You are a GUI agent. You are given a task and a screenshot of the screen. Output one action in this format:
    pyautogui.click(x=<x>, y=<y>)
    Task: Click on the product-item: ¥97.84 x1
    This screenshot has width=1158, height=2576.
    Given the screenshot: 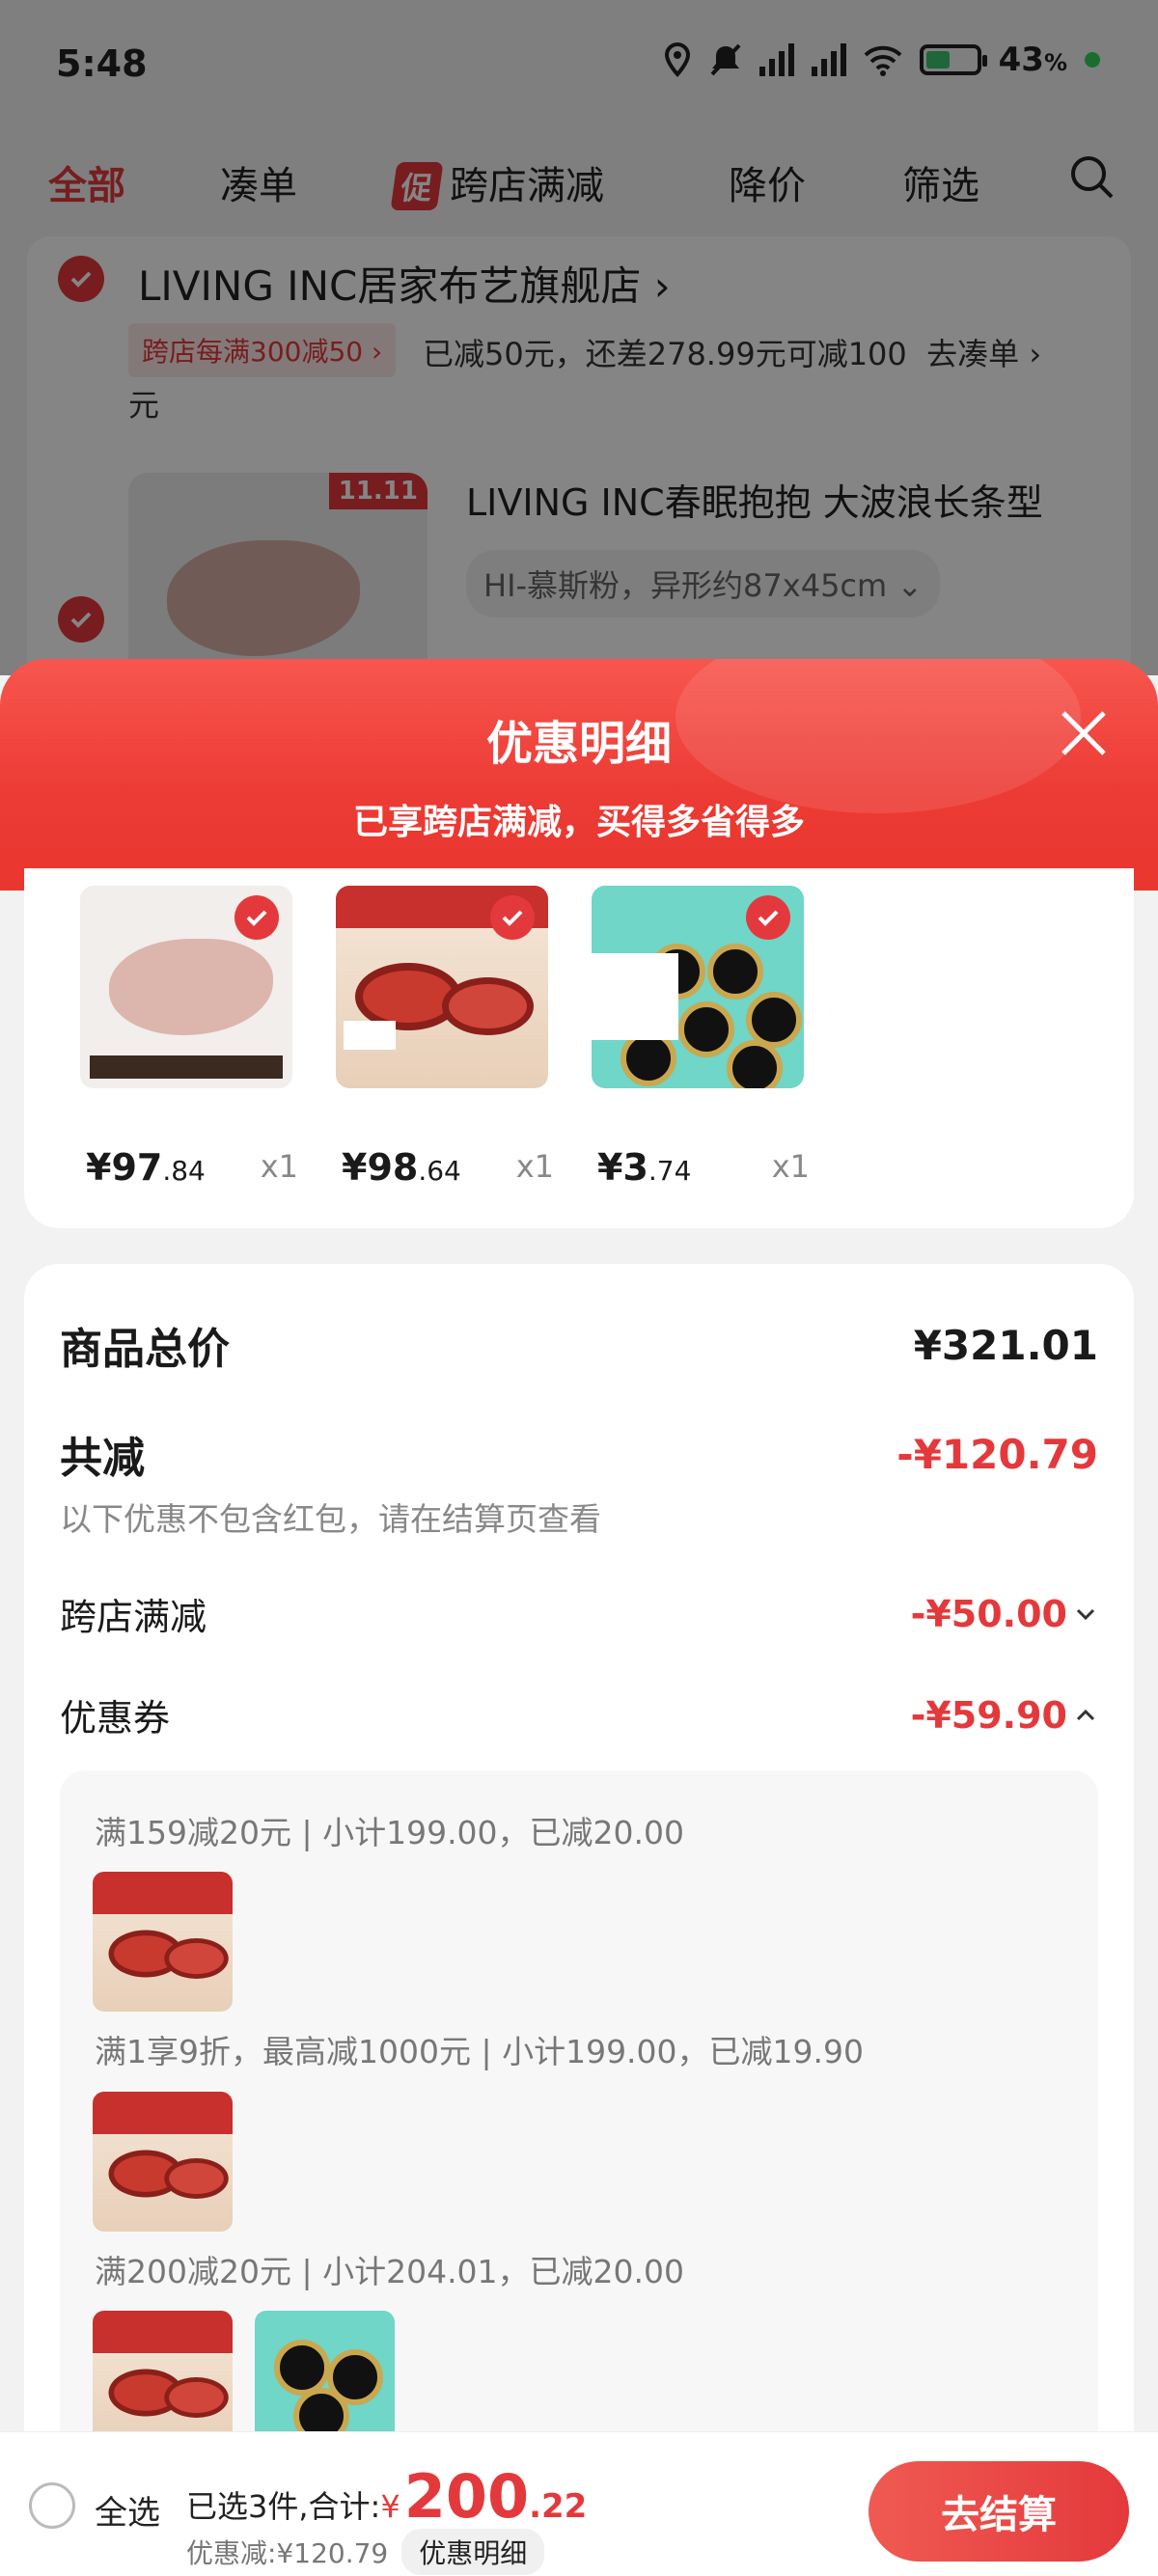 What is the action you would take?
    pyautogui.click(x=189, y=1037)
    